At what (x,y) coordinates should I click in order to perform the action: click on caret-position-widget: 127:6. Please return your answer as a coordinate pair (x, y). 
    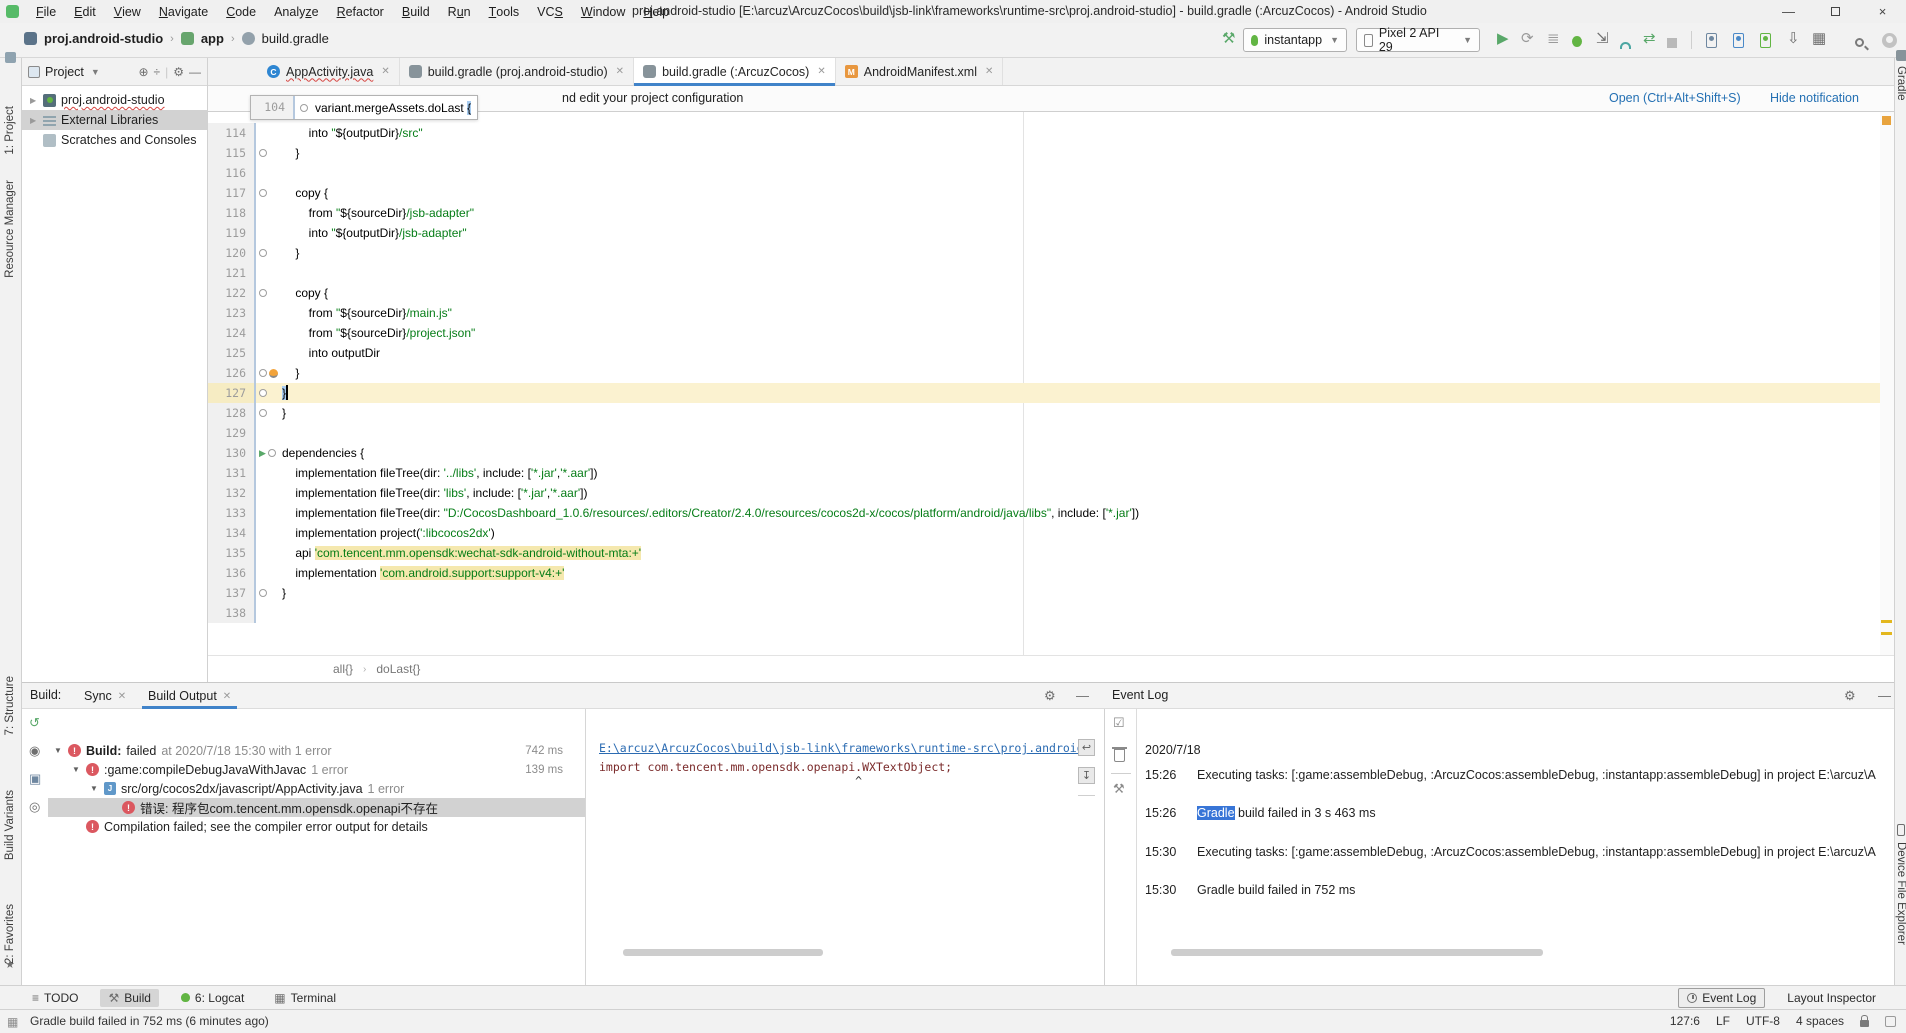
    Looking at the image, I should click on (1685, 1021).